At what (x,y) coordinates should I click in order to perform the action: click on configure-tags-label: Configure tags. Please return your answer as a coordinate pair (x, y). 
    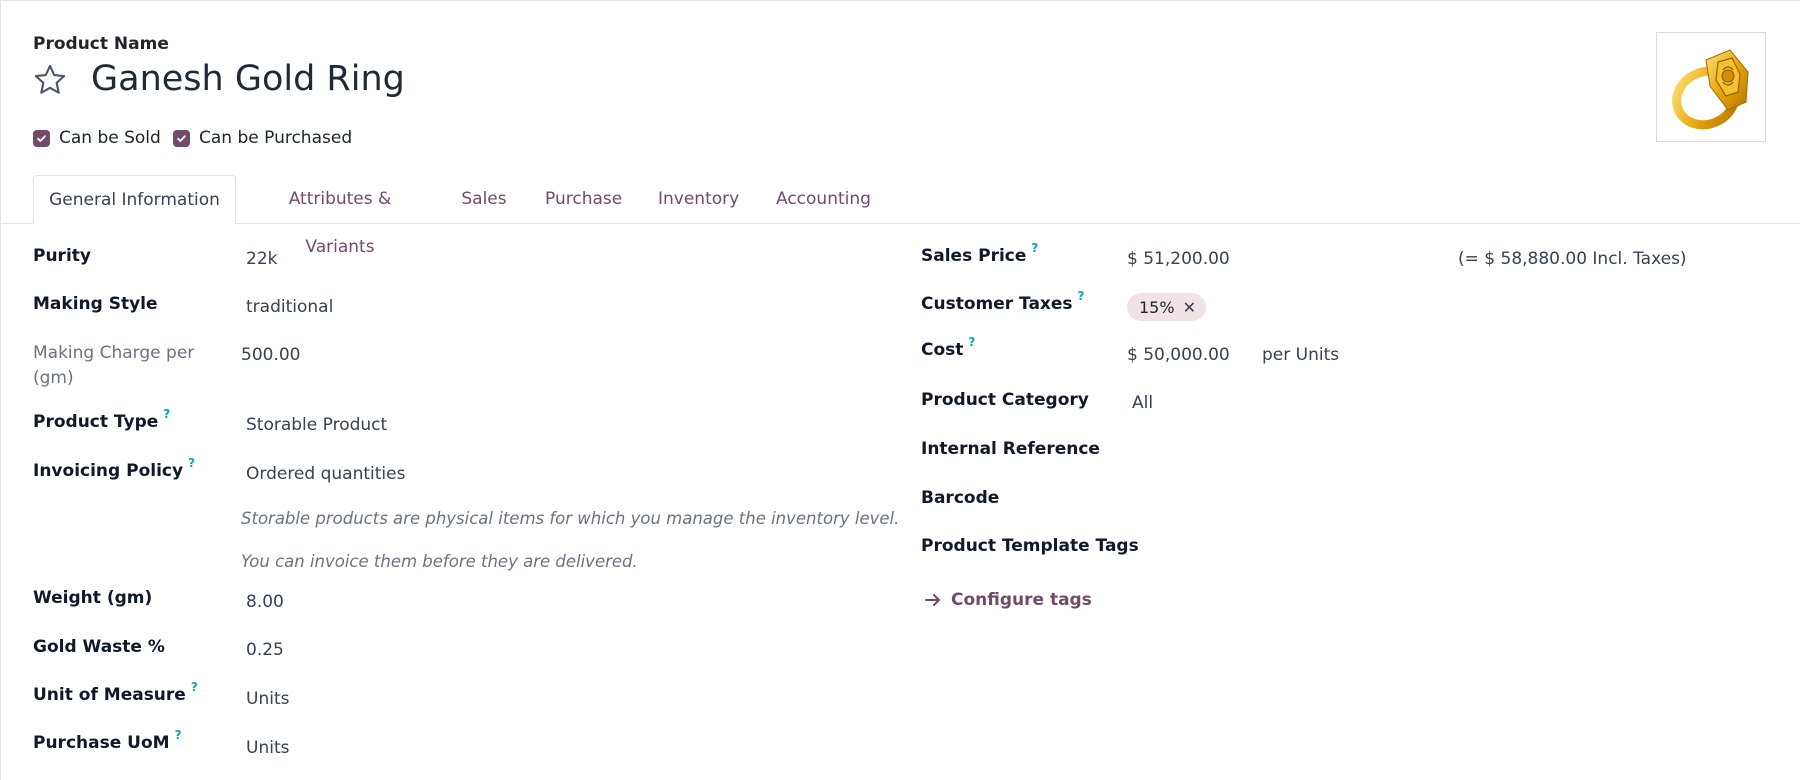
    Looking at the image, I should click on (1021, 600).